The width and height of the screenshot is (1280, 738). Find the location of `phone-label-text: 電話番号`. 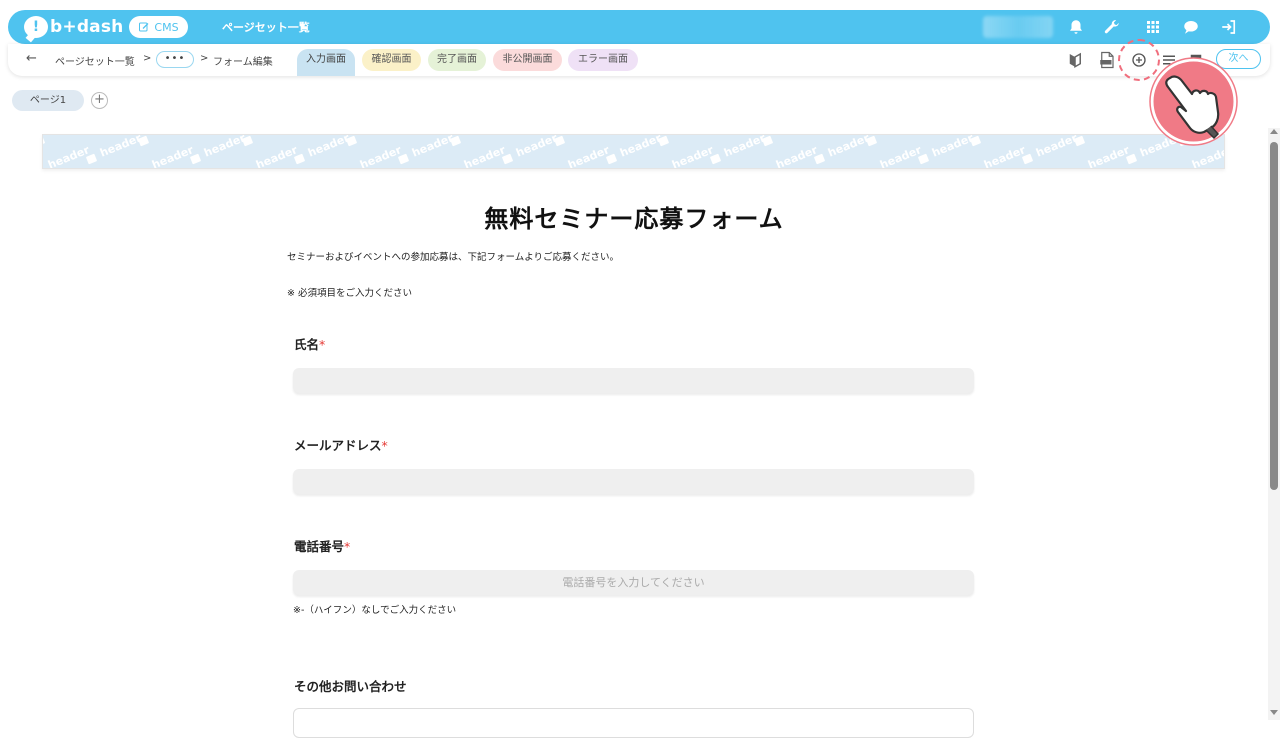

phone-label-text: 電話番号 is located at coordinates (319, 546).